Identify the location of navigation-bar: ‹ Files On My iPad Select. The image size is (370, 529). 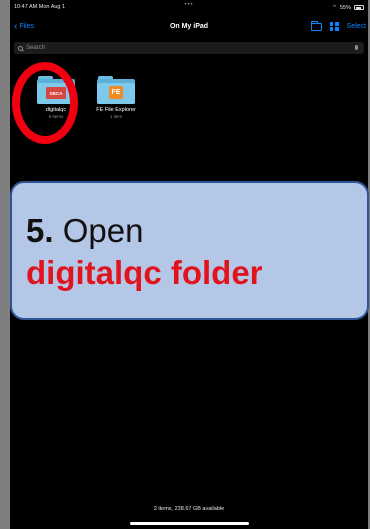
(189, 28).